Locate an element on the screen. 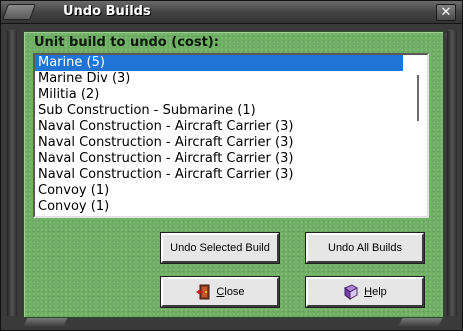  list-scrollbar is located at coordinates (419, 134).